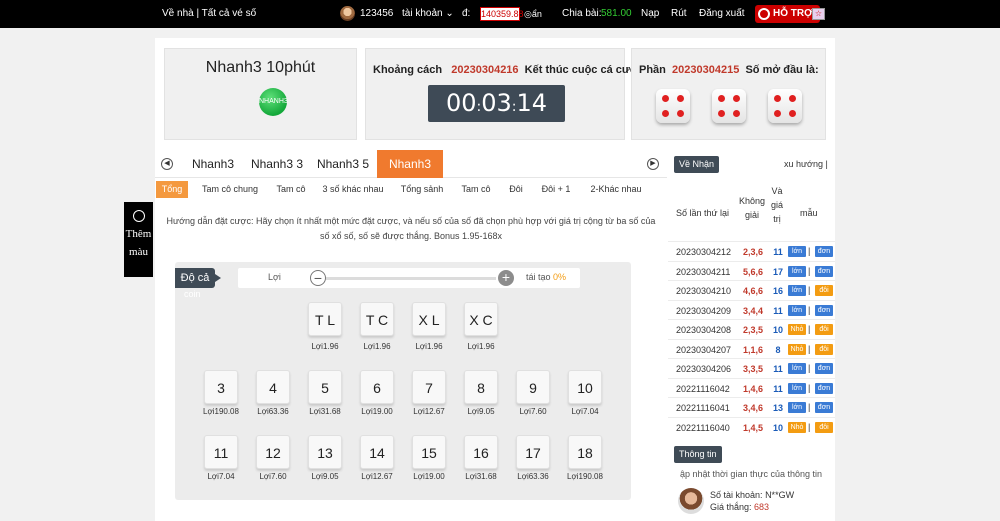  I want to click on arrow-left-icon: ◀, so click(167, 164).